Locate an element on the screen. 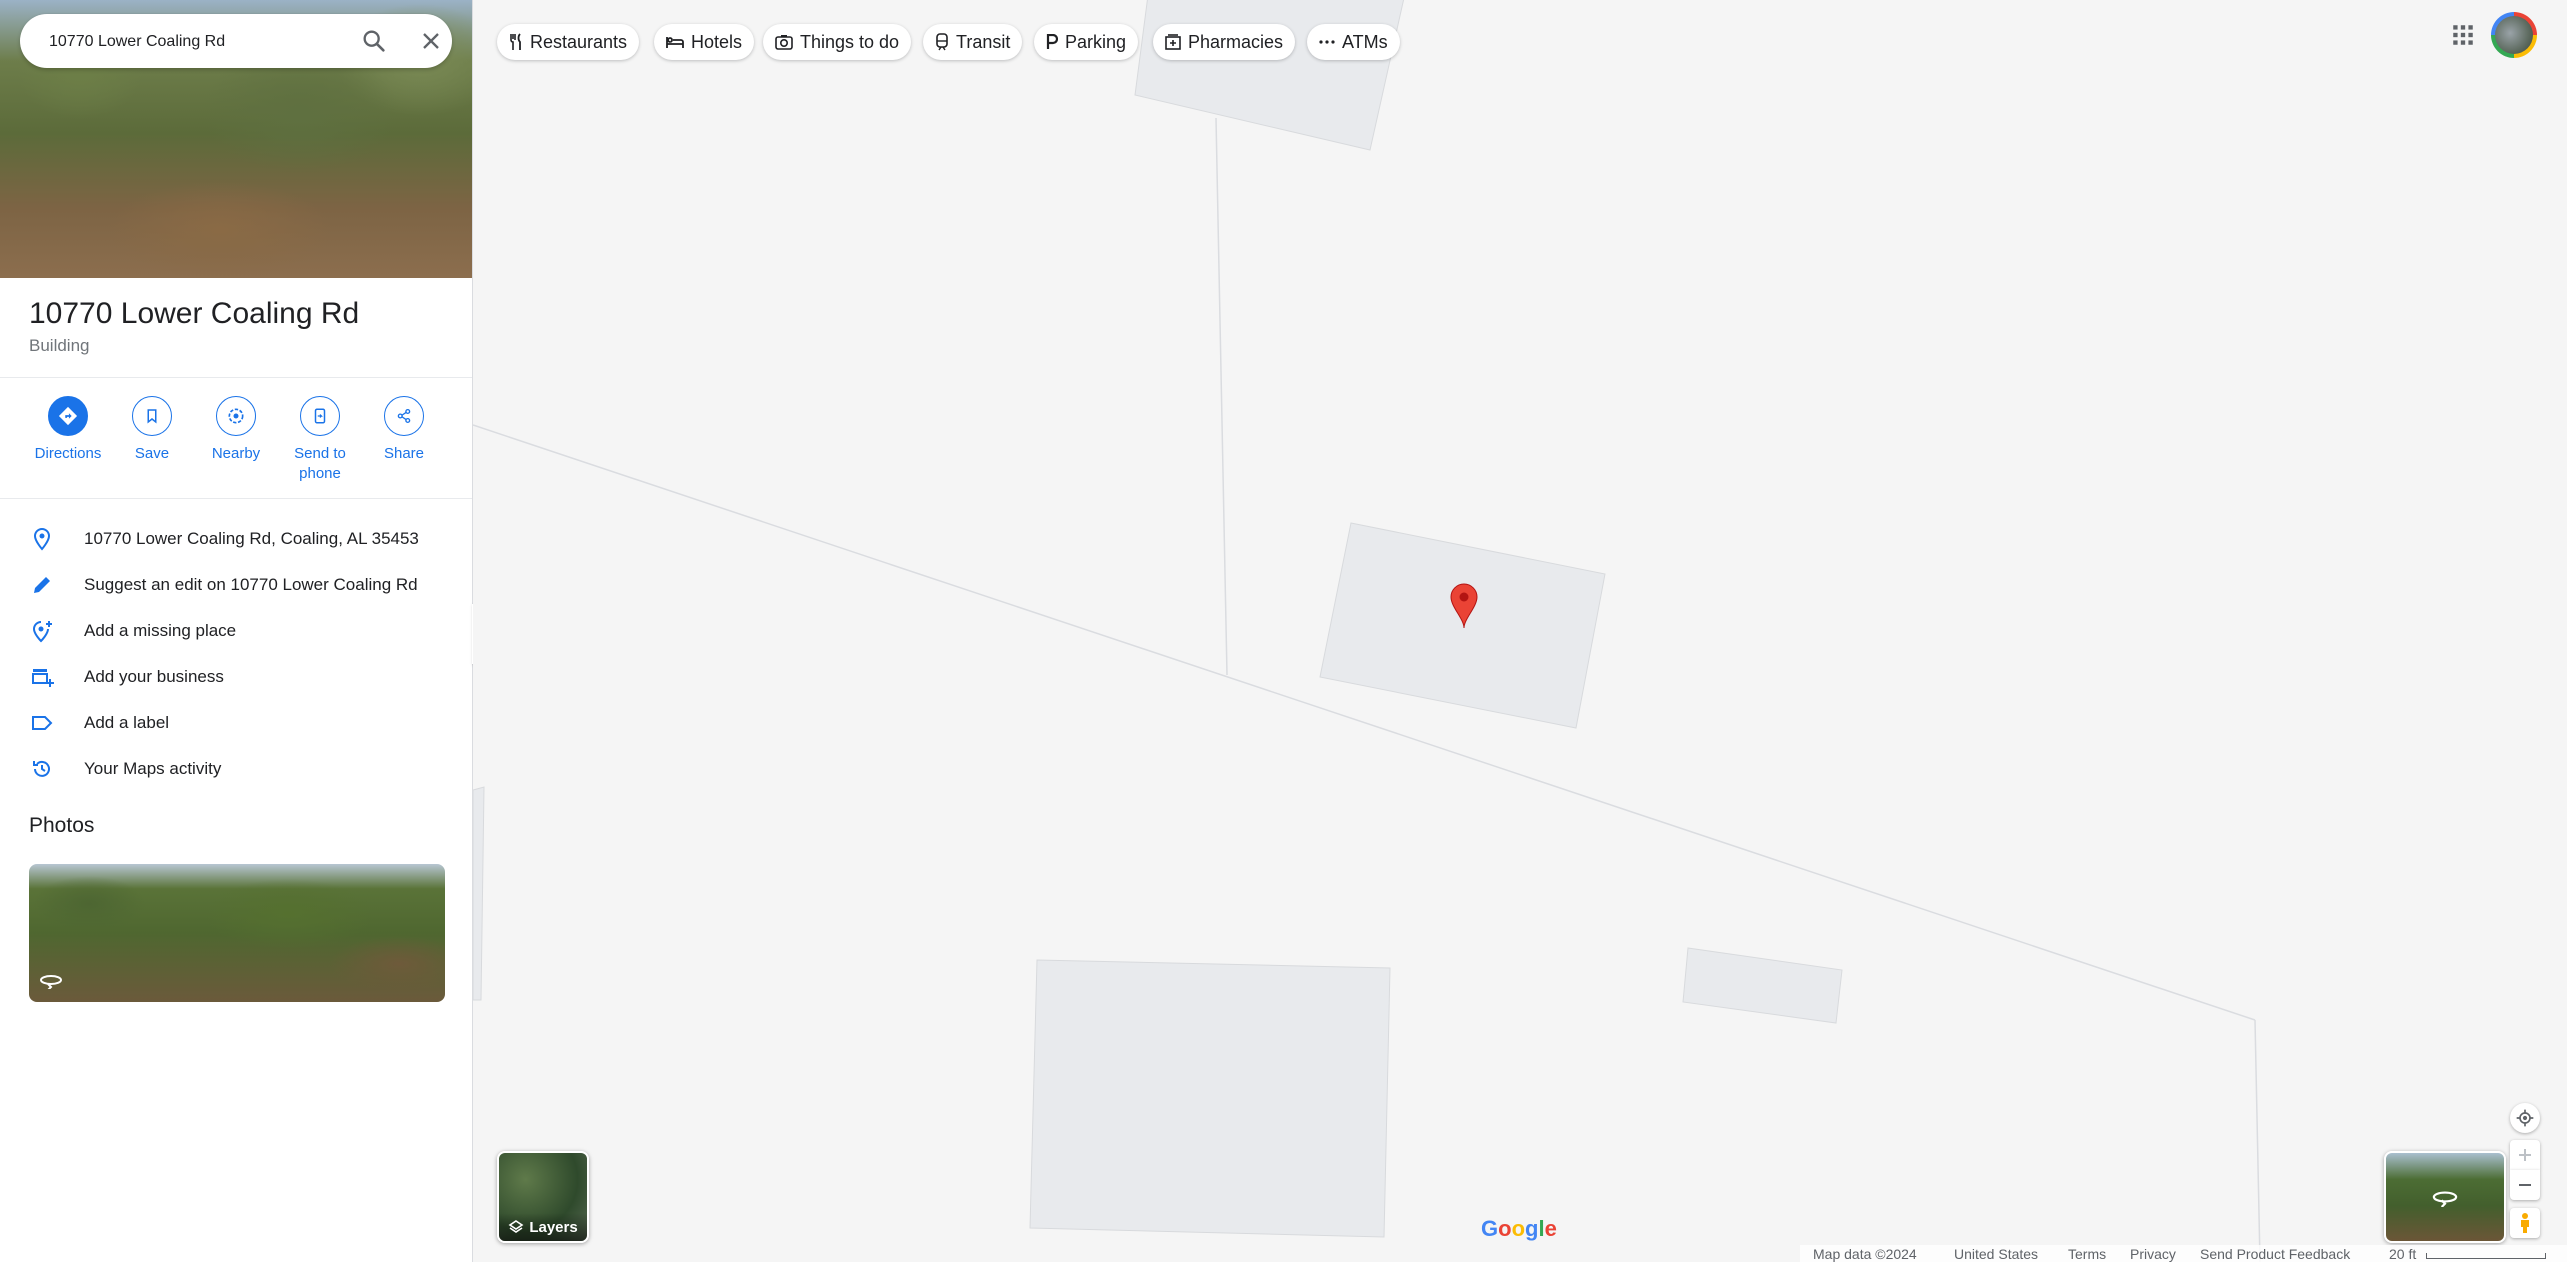  send-to-phone-label-line2: phone is located at coordinates (320, 473).